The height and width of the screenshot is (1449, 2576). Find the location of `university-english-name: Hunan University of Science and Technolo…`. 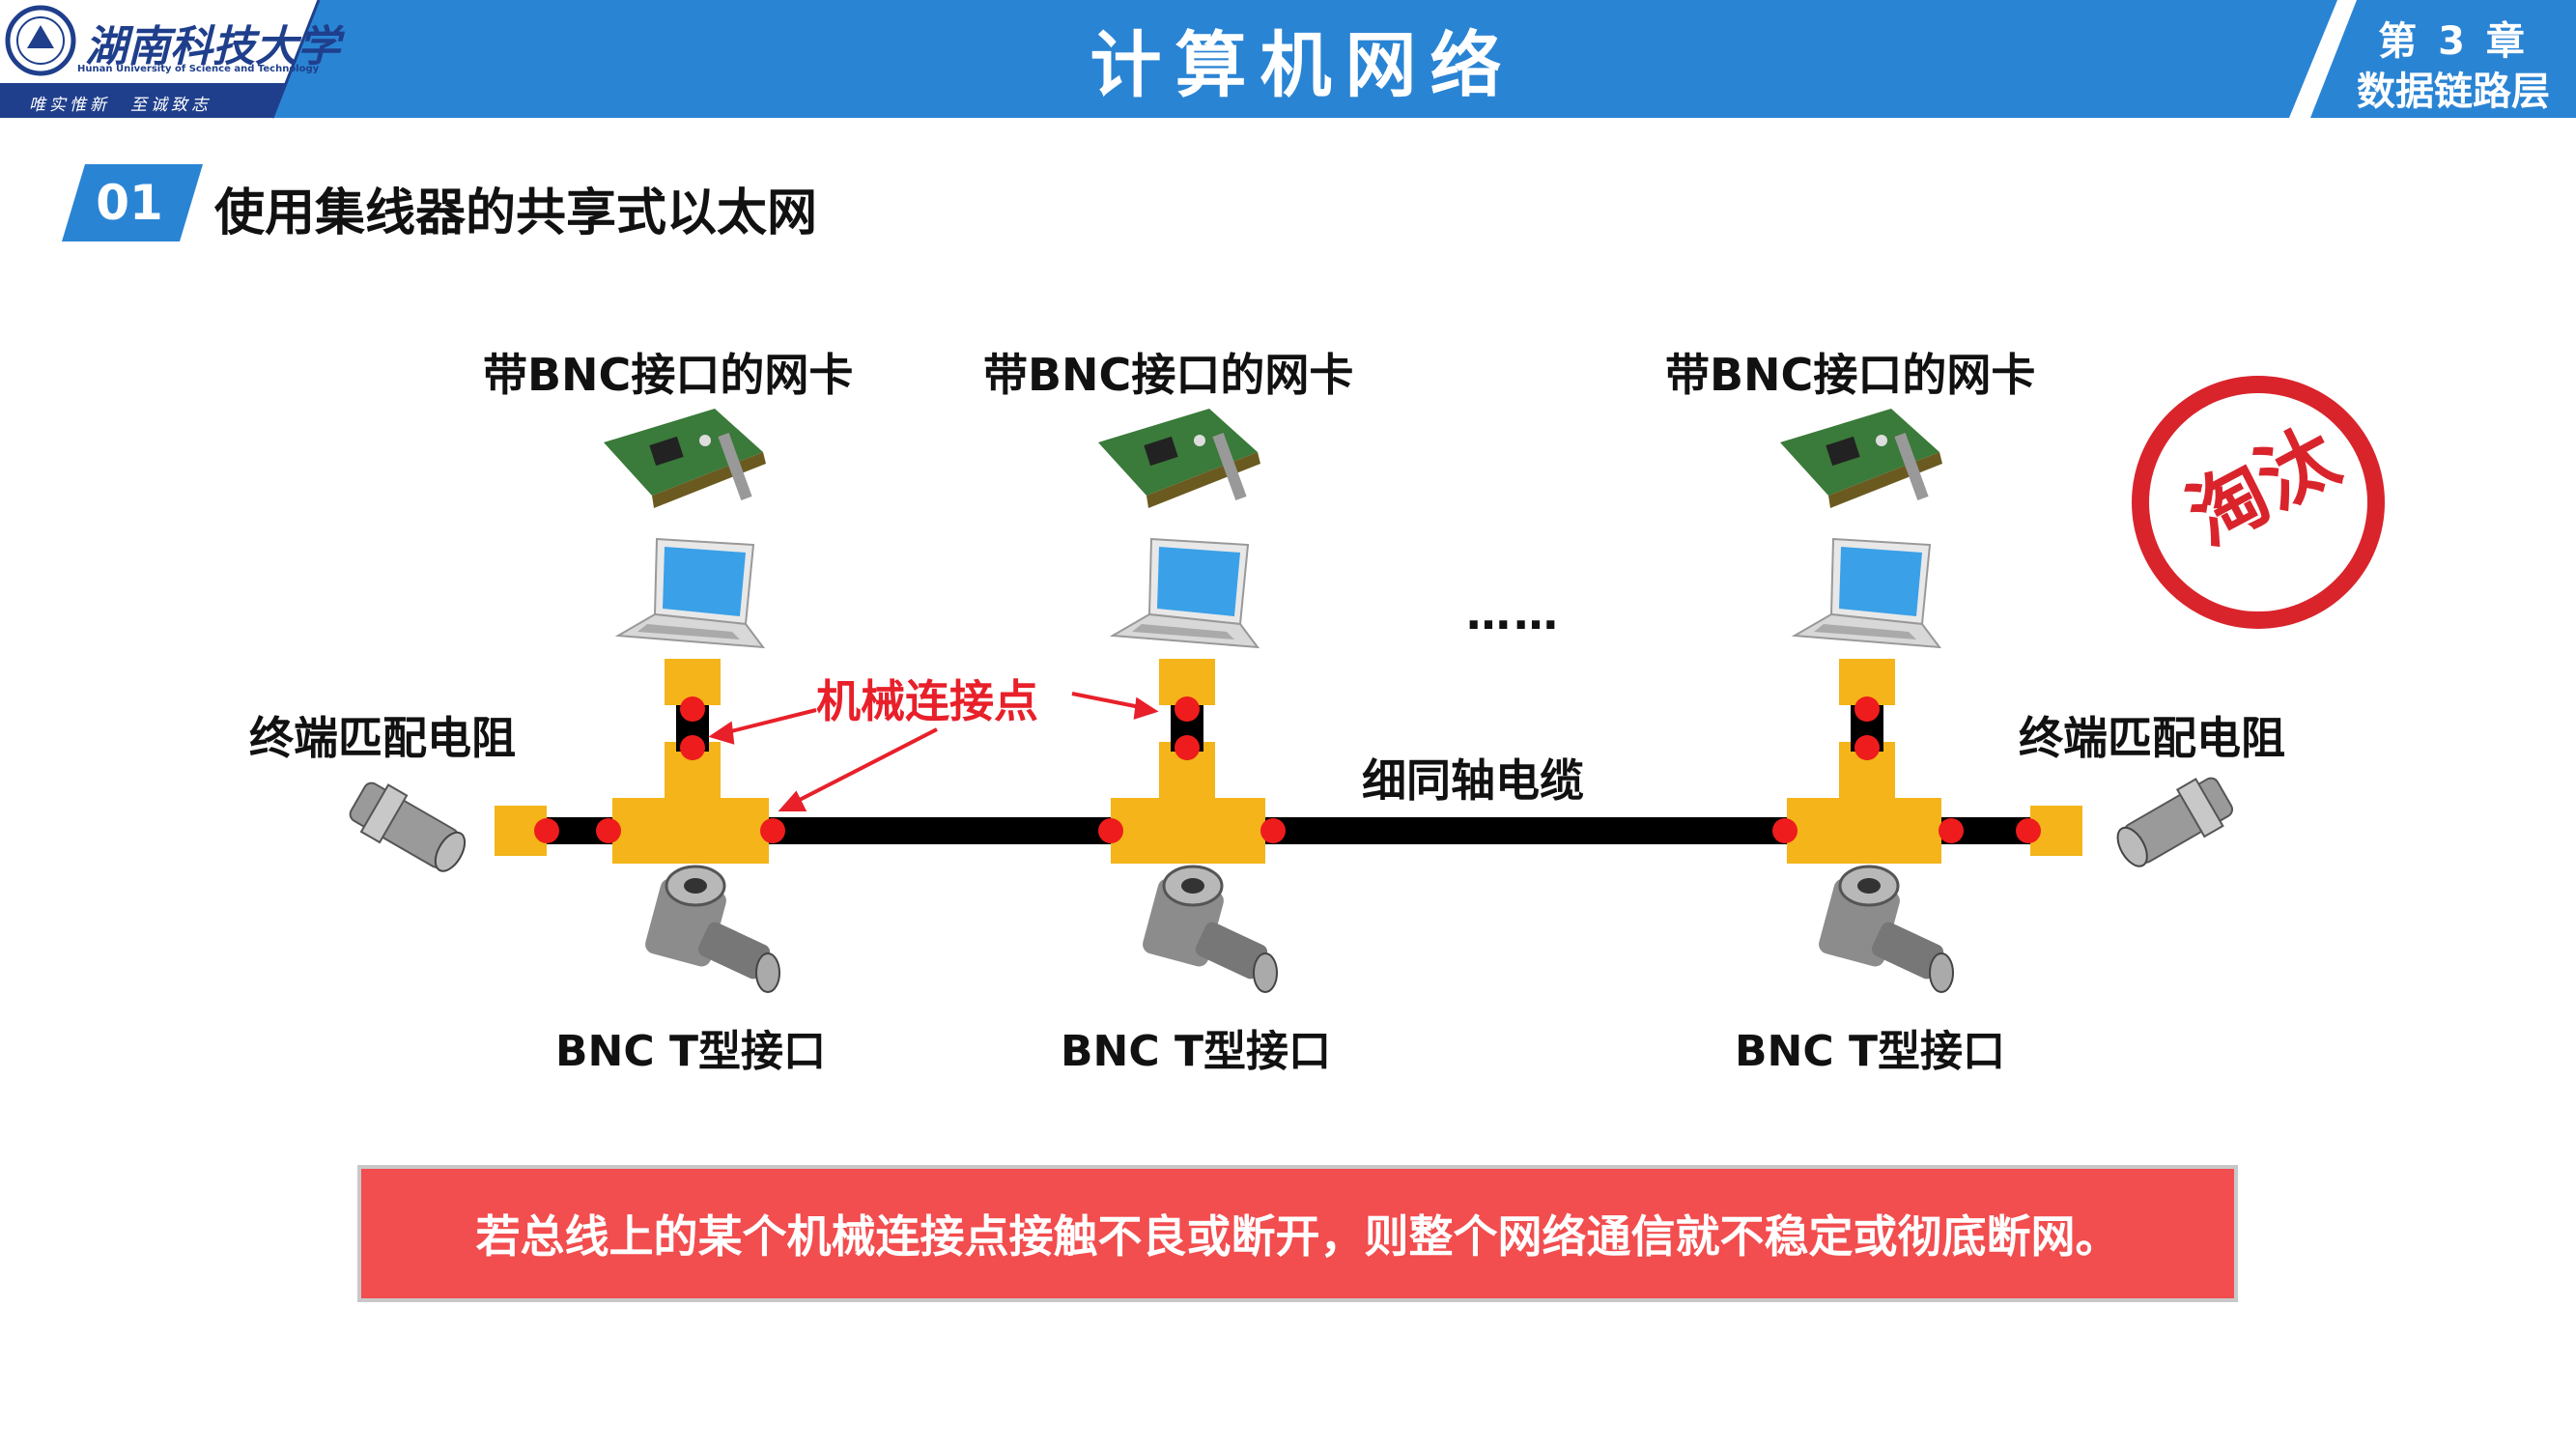

university-english-name: Hunan University of Science and Technolo… is located at coordinates (198, 69).